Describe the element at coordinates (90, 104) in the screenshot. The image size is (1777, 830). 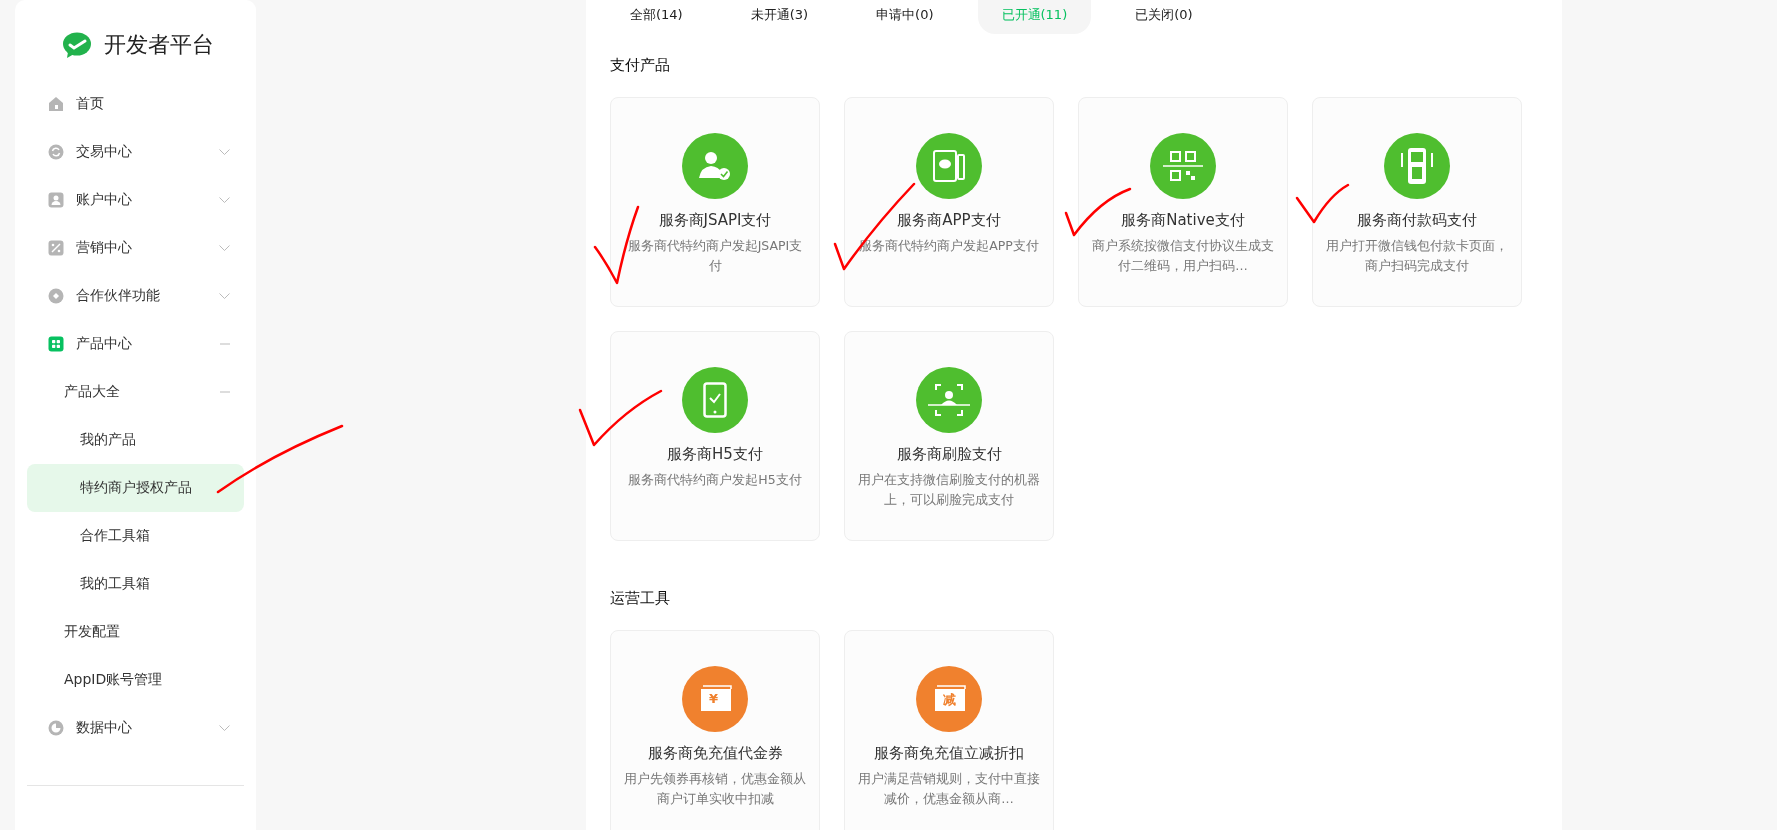
I see `sidebar-item-label: 首页` at that location.